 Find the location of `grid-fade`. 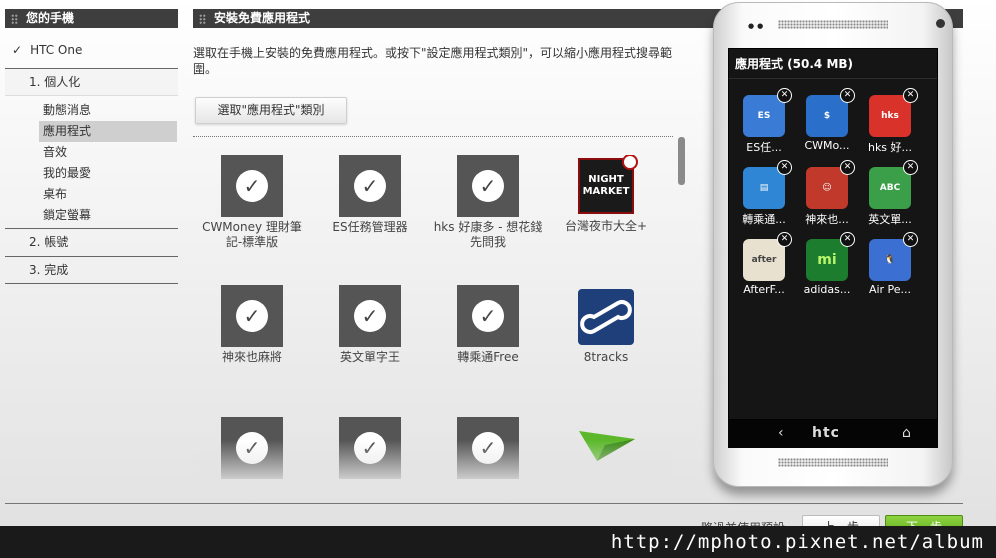

grid-fade is located at coordinates (433, 467).